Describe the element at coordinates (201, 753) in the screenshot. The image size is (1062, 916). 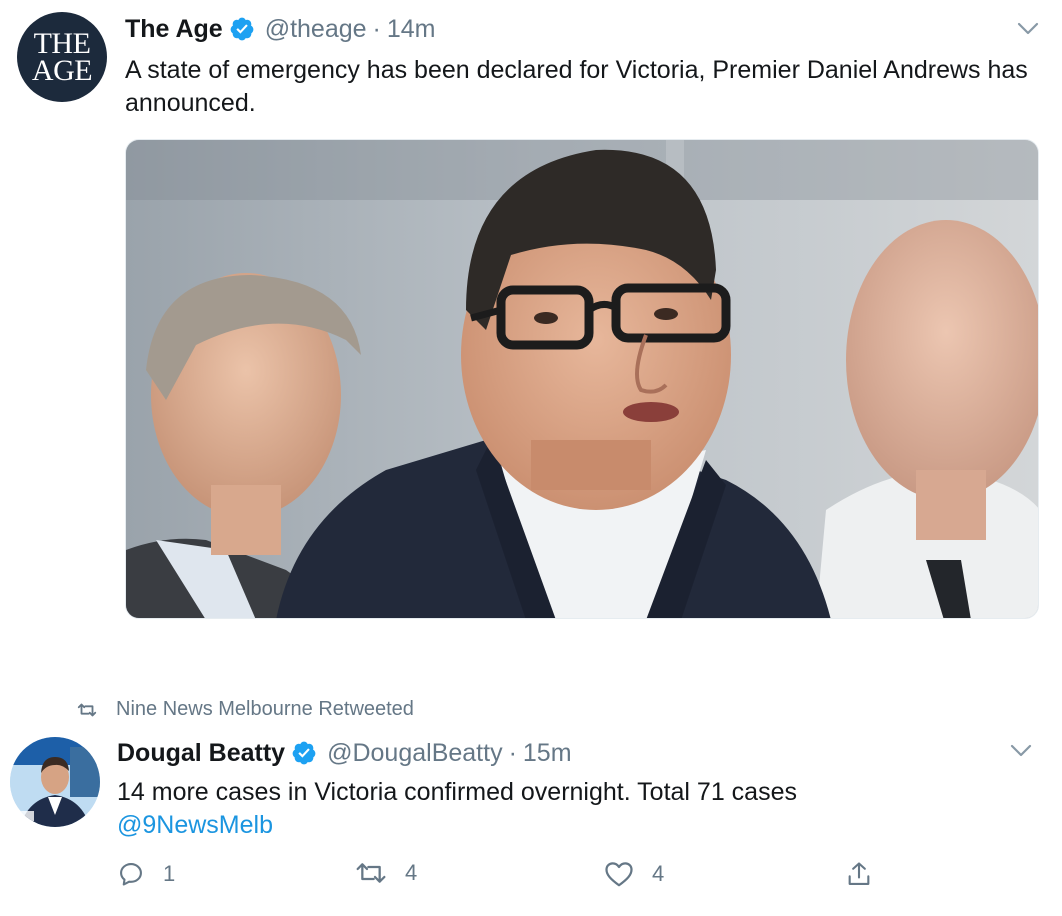
I see `display-name: Dougal Beatty` at that location.